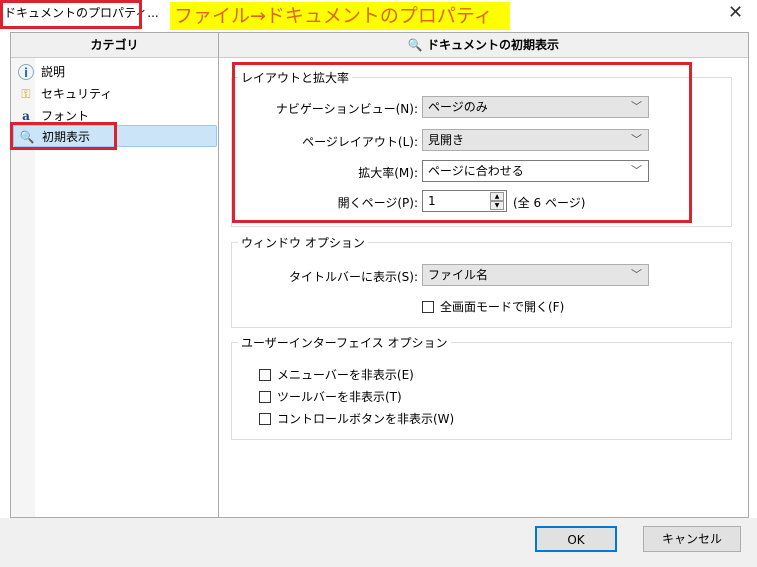  Describe the element at coordinates (417, 45) in the screenshot. I see `magnifier-icon: 🔍` at that location.